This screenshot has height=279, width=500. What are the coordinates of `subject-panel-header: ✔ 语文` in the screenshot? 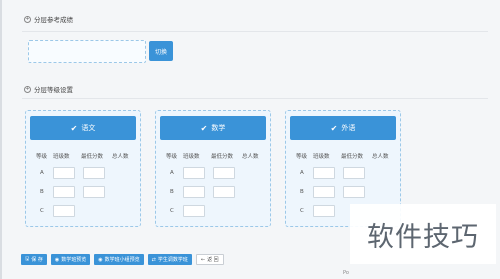 It's located at (83, 128).